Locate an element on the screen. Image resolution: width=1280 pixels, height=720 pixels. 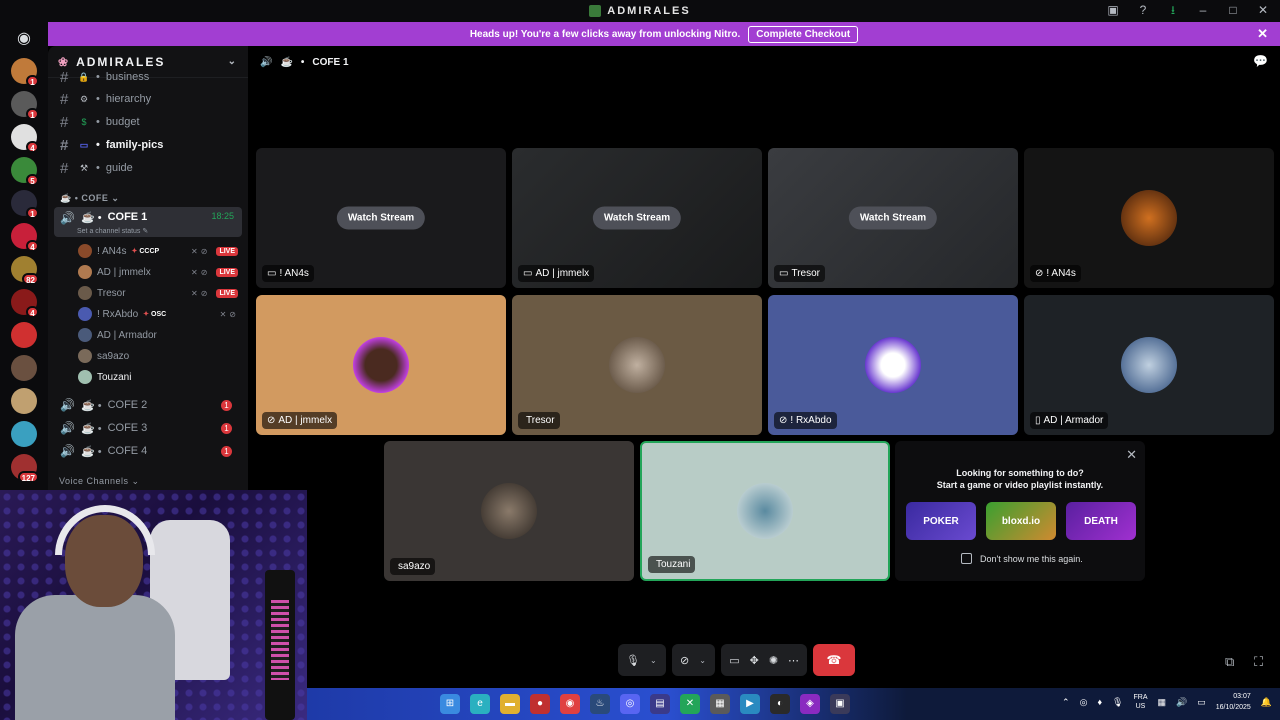
participant-tile: ⊘! AN4s is located at coordinates (1149, 218).